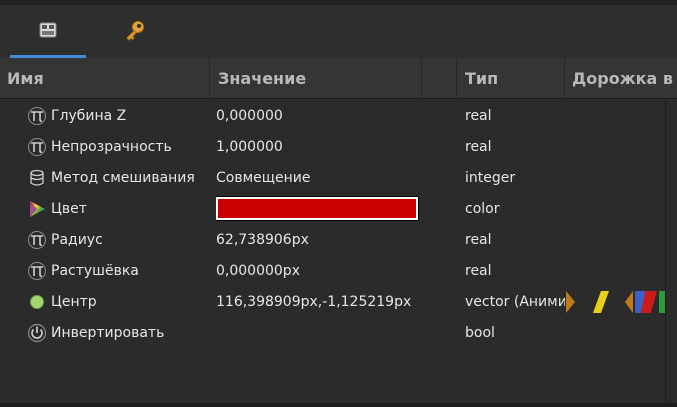 Image resolution: width=677 pixels, height=407 pixels. I want to click on param-row: Растушёвка 0,000000px real, so click(332, 270).